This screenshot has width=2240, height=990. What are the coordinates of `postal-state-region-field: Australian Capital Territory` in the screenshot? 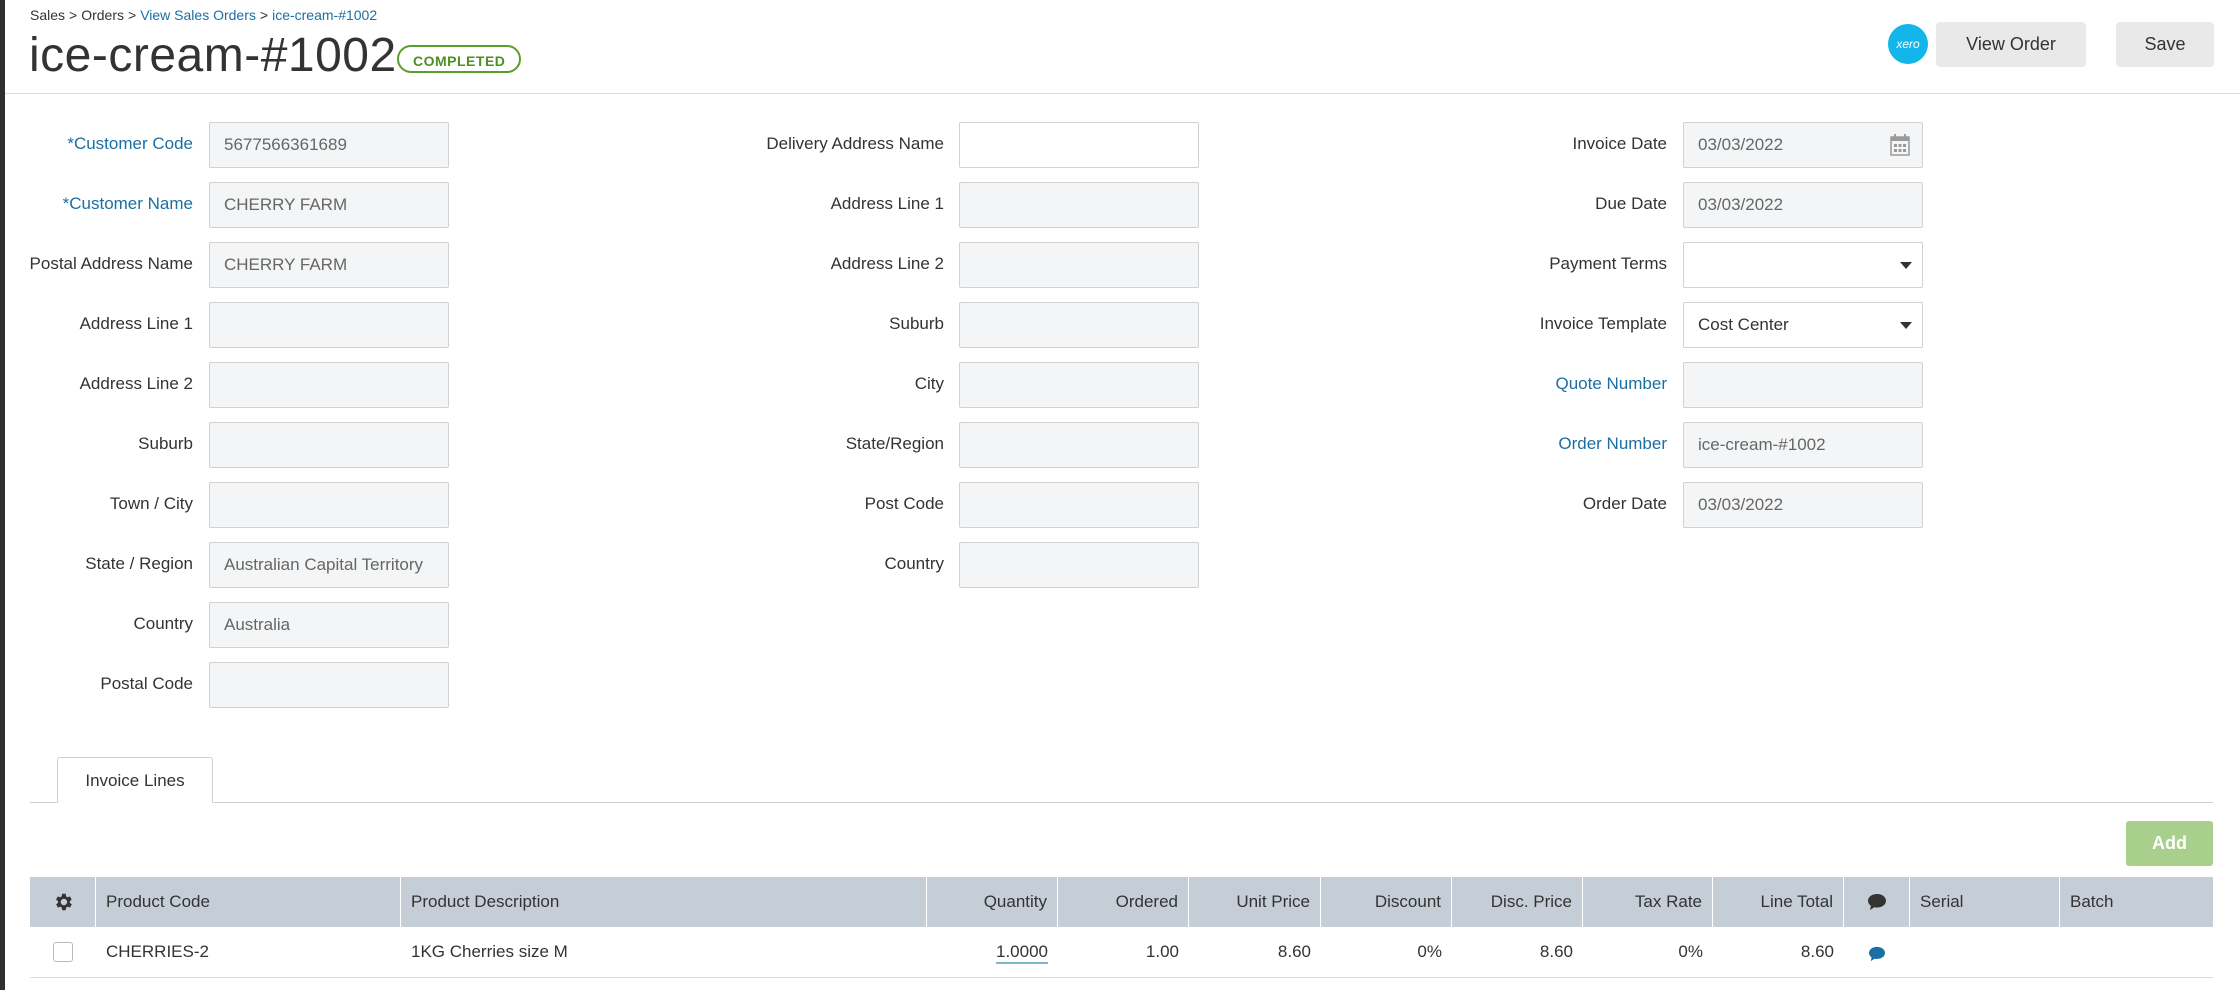 It's located at (329, 565).